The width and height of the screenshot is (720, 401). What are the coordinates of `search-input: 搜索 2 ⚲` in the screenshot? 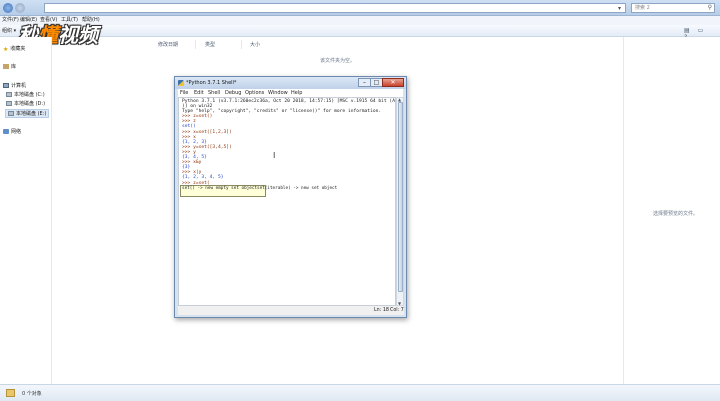 It's located at (673, 8).